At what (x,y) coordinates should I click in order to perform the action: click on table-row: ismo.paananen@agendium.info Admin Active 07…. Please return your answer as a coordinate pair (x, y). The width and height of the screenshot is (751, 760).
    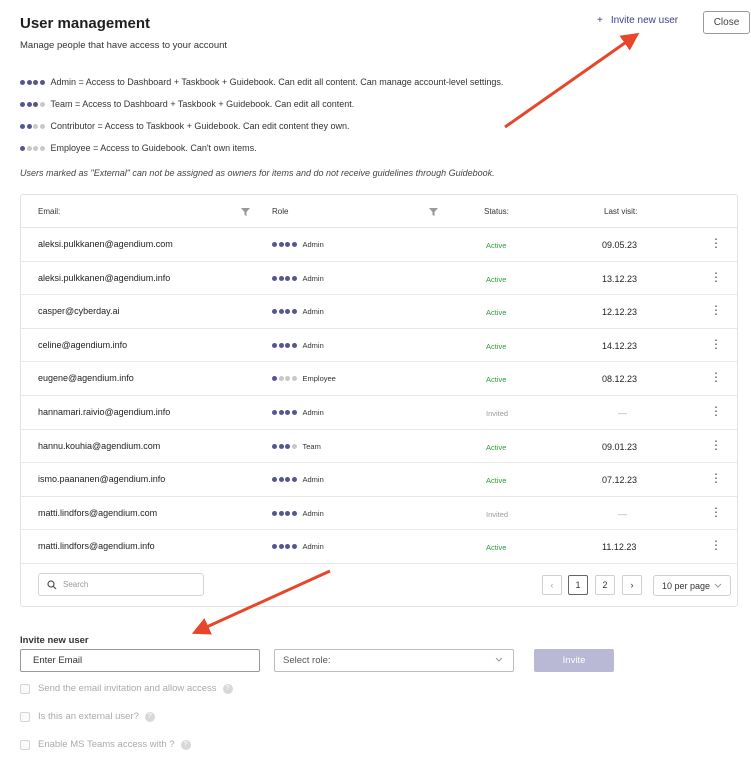
    Looking at the image, I should click on (379, 480).